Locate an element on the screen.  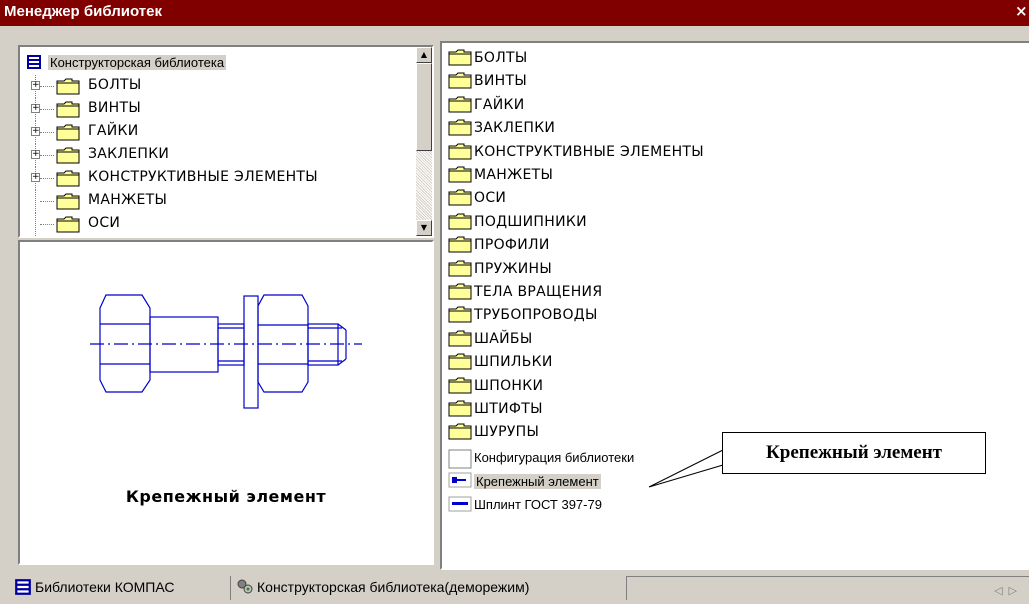
list-item-label: МАНЖЕТЫ is located at coordinates (514, 175).